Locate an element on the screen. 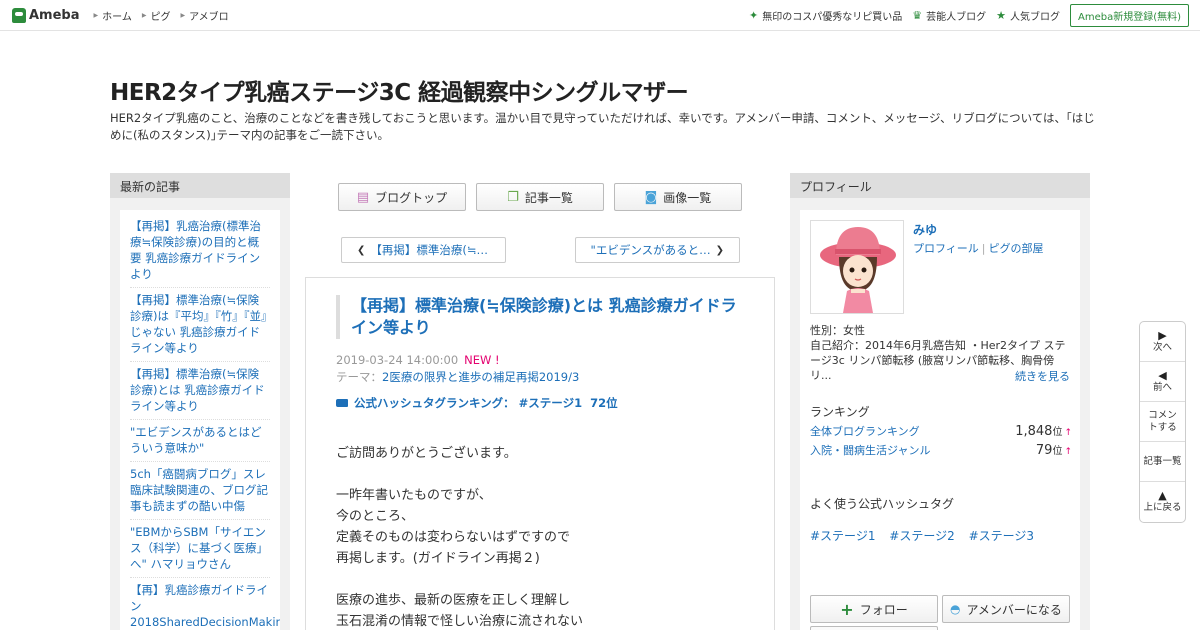 This screenshot has width=1200, height=630. article-date: 2019-03-24 14:00:00 is located at coordinates (397, 360).